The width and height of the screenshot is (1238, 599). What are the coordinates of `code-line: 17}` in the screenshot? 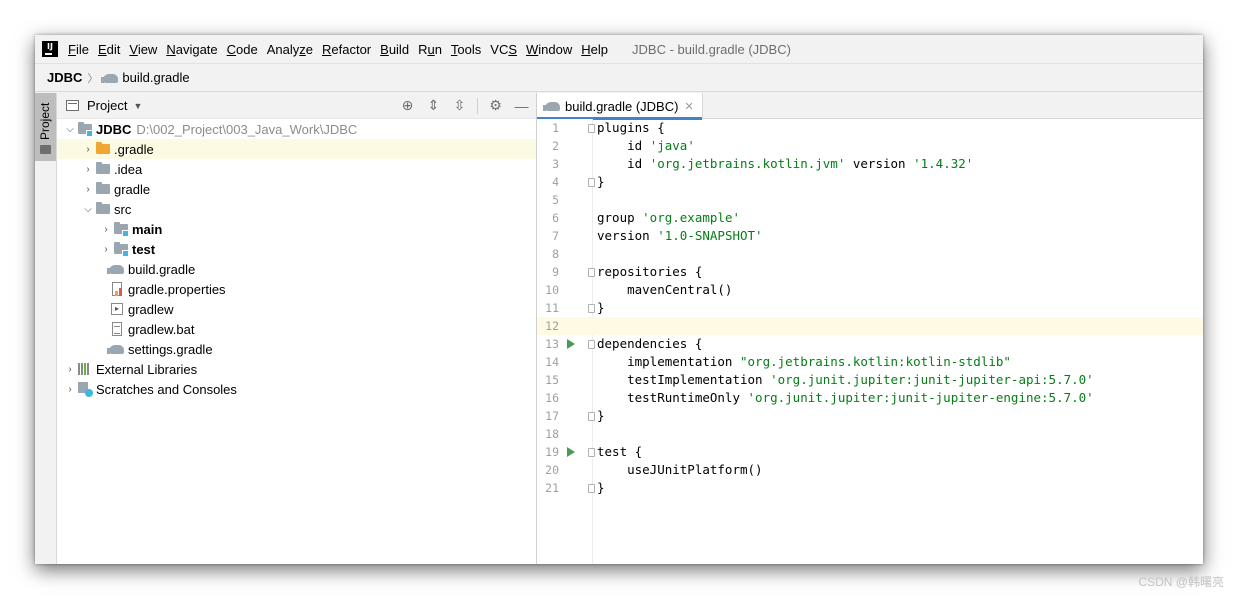 It's located at (870, 416).